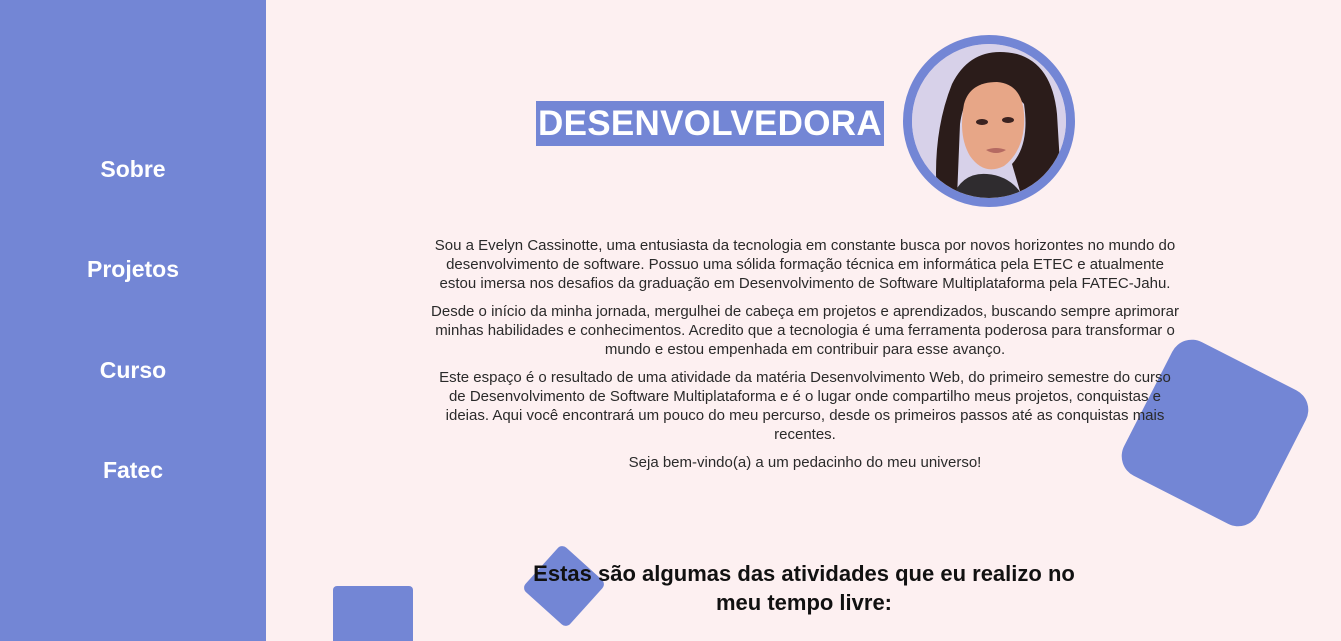 This screenshot has width=1341, height=641. What do you see at coordinates (133, 269) in the screenshot?
I see `nav-link-projetos: Projetos` at bounding box center [133, 269].